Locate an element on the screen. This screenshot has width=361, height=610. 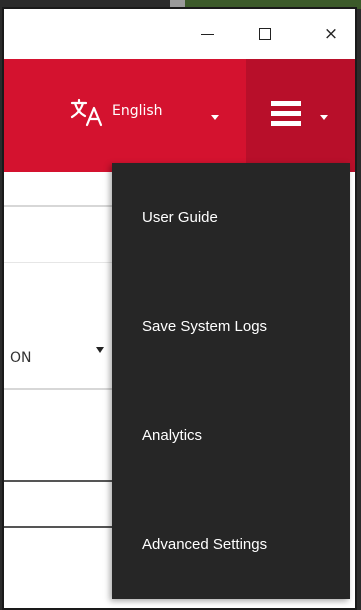
select-value: ON is located at coordinates (21, 358).